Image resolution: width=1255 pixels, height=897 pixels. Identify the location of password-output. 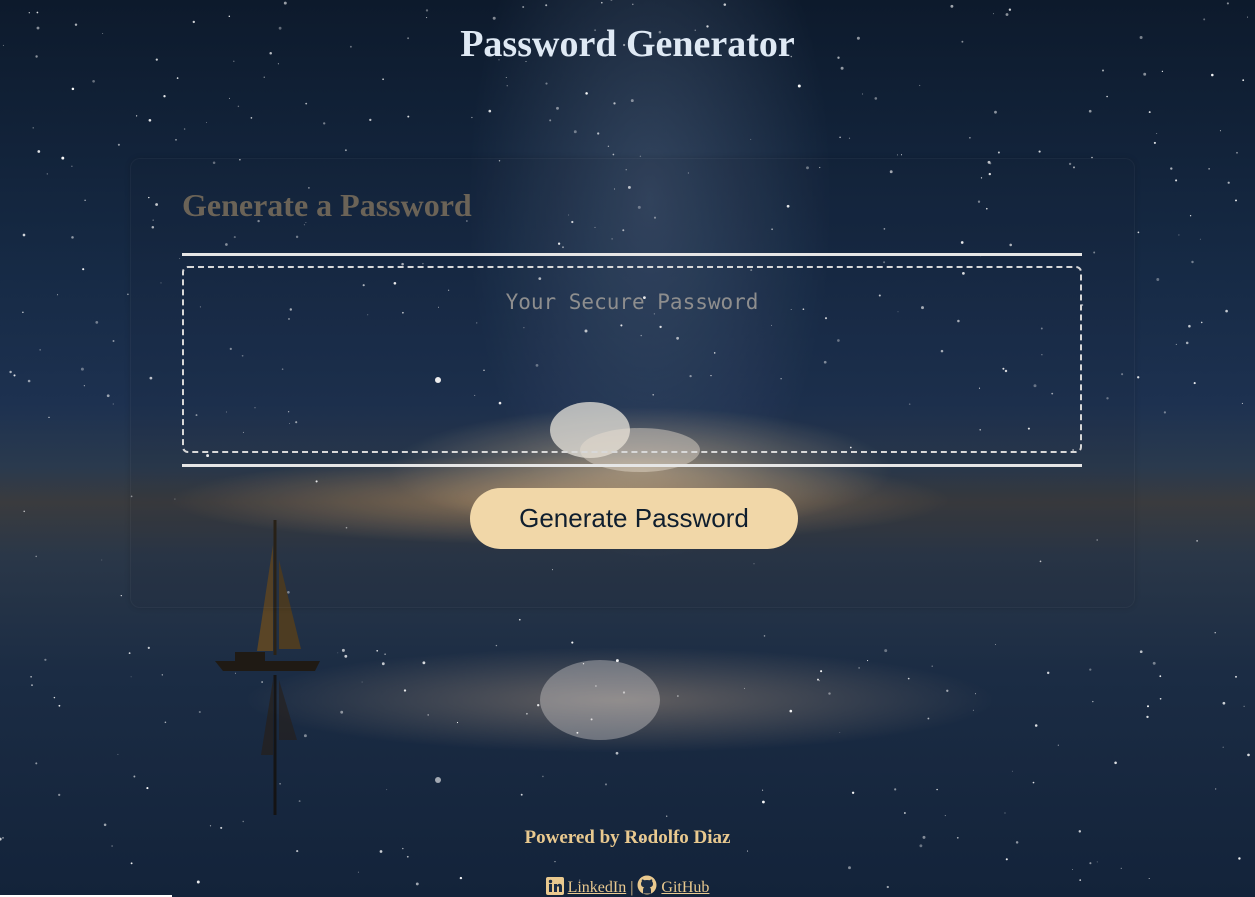
(632, 359).